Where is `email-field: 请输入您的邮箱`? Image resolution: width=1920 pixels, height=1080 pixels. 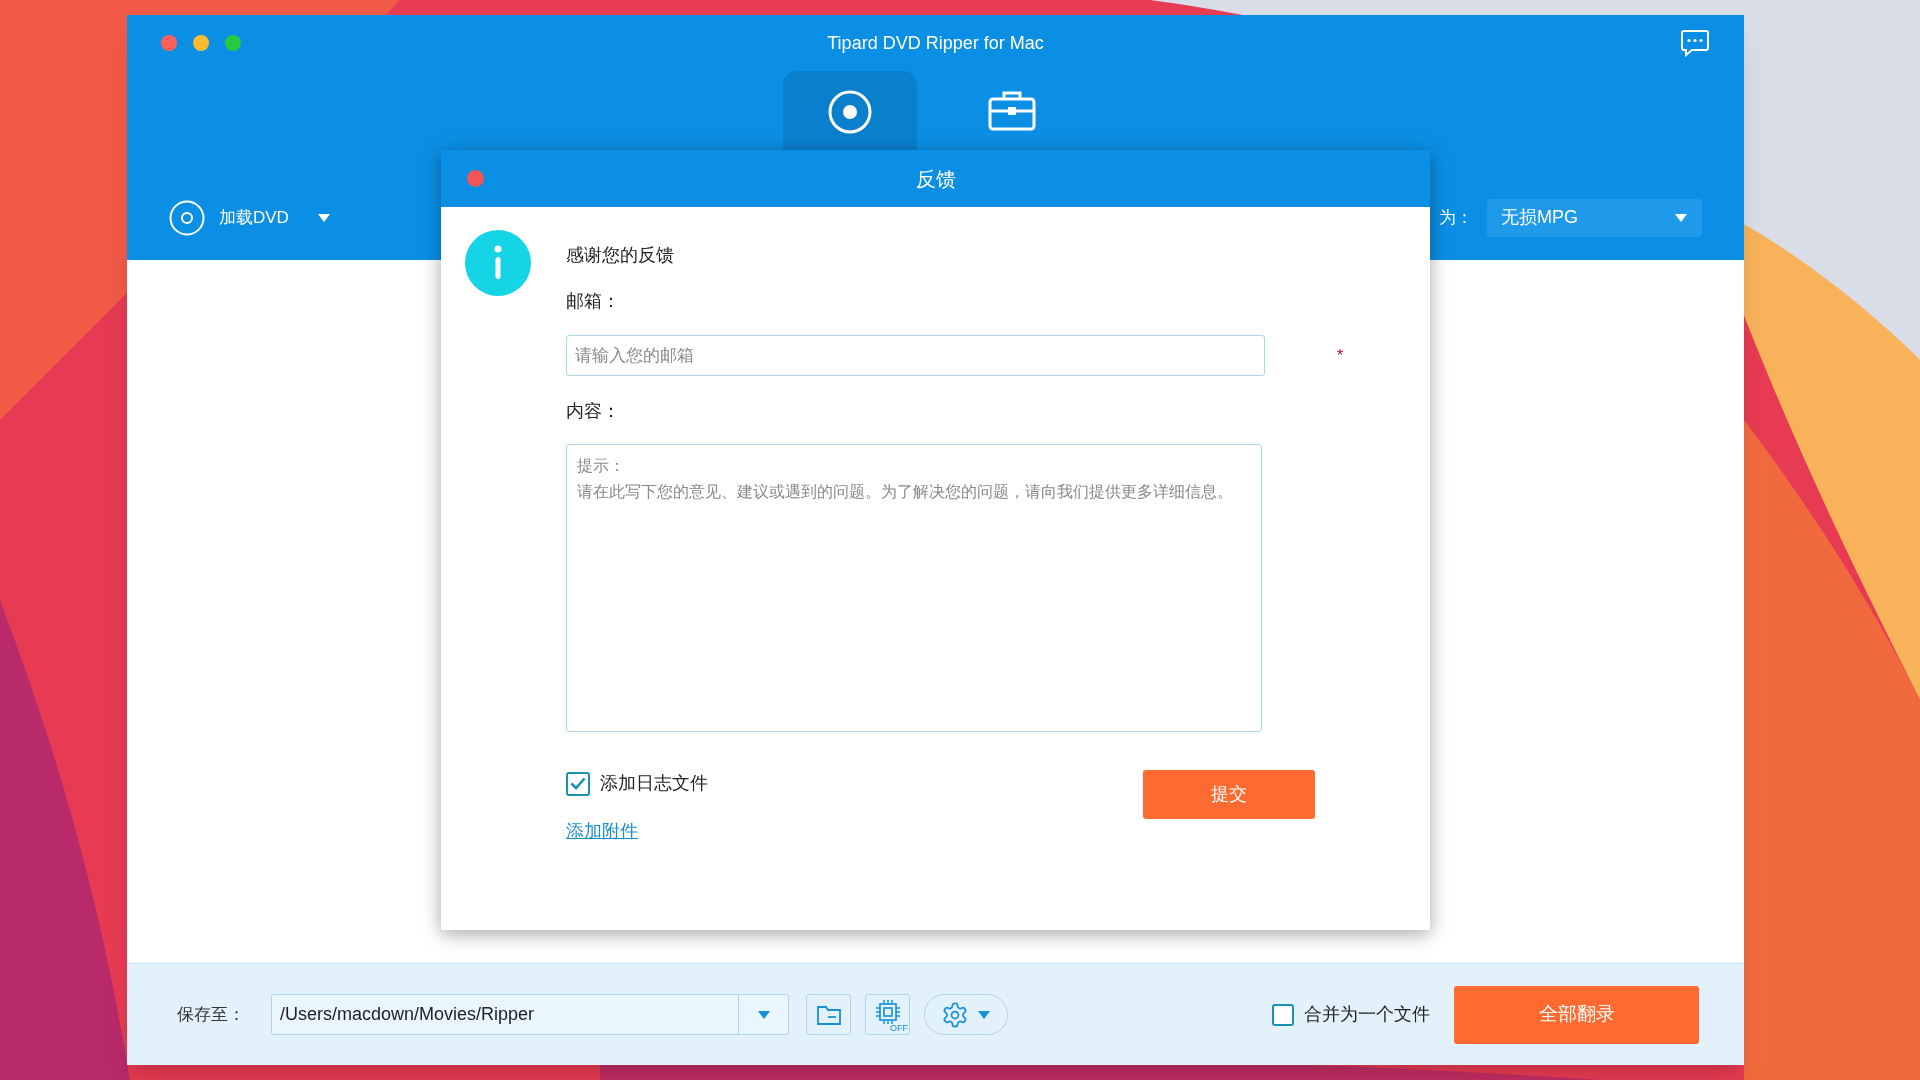 email-field: 请输入您的邮箱 is located at coordinates (915, 355).